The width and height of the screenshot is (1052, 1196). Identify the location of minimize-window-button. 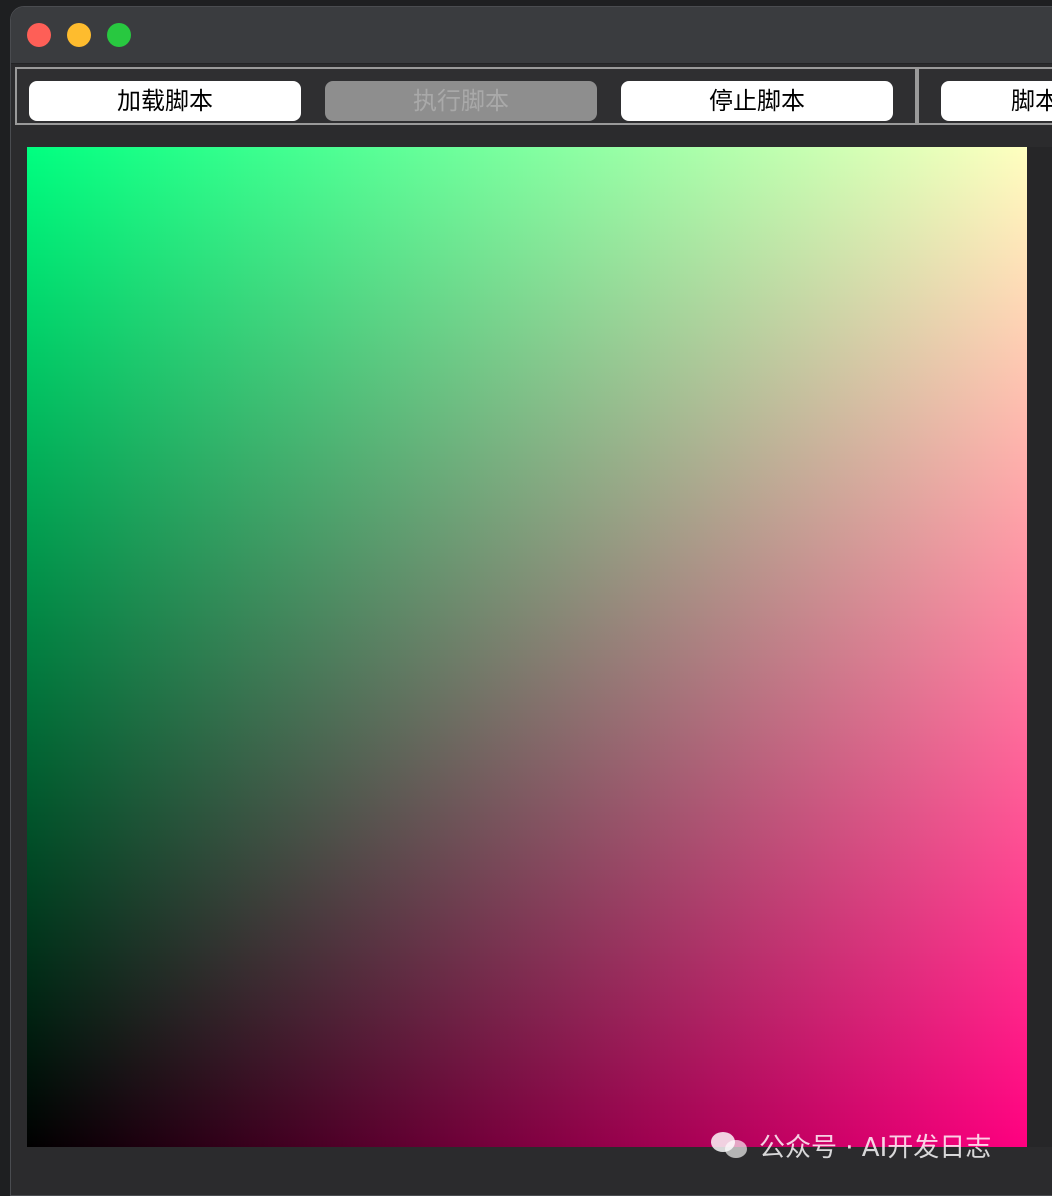
(79, 35).